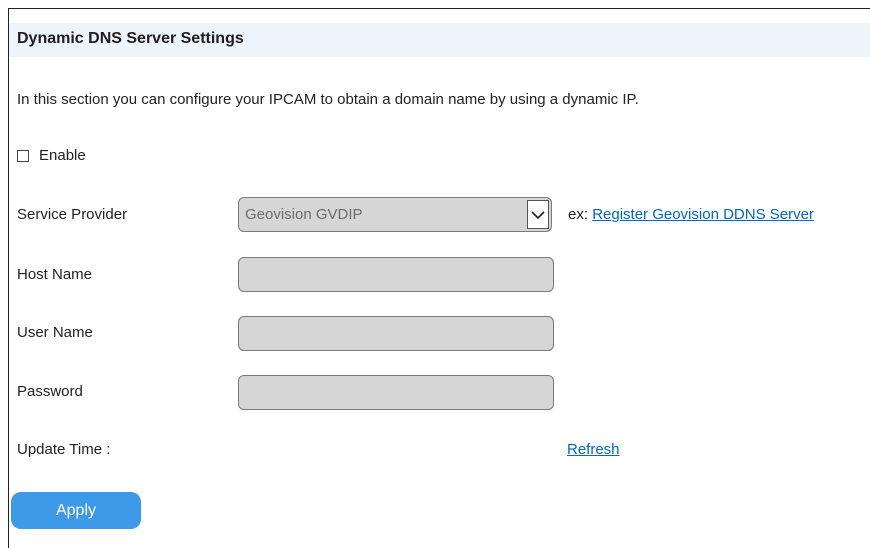 The width and height of the screenshot is (870, 548). Describe the element at coordinates (50, 391) in the screenshot. I see `password-label: Password` at that location.